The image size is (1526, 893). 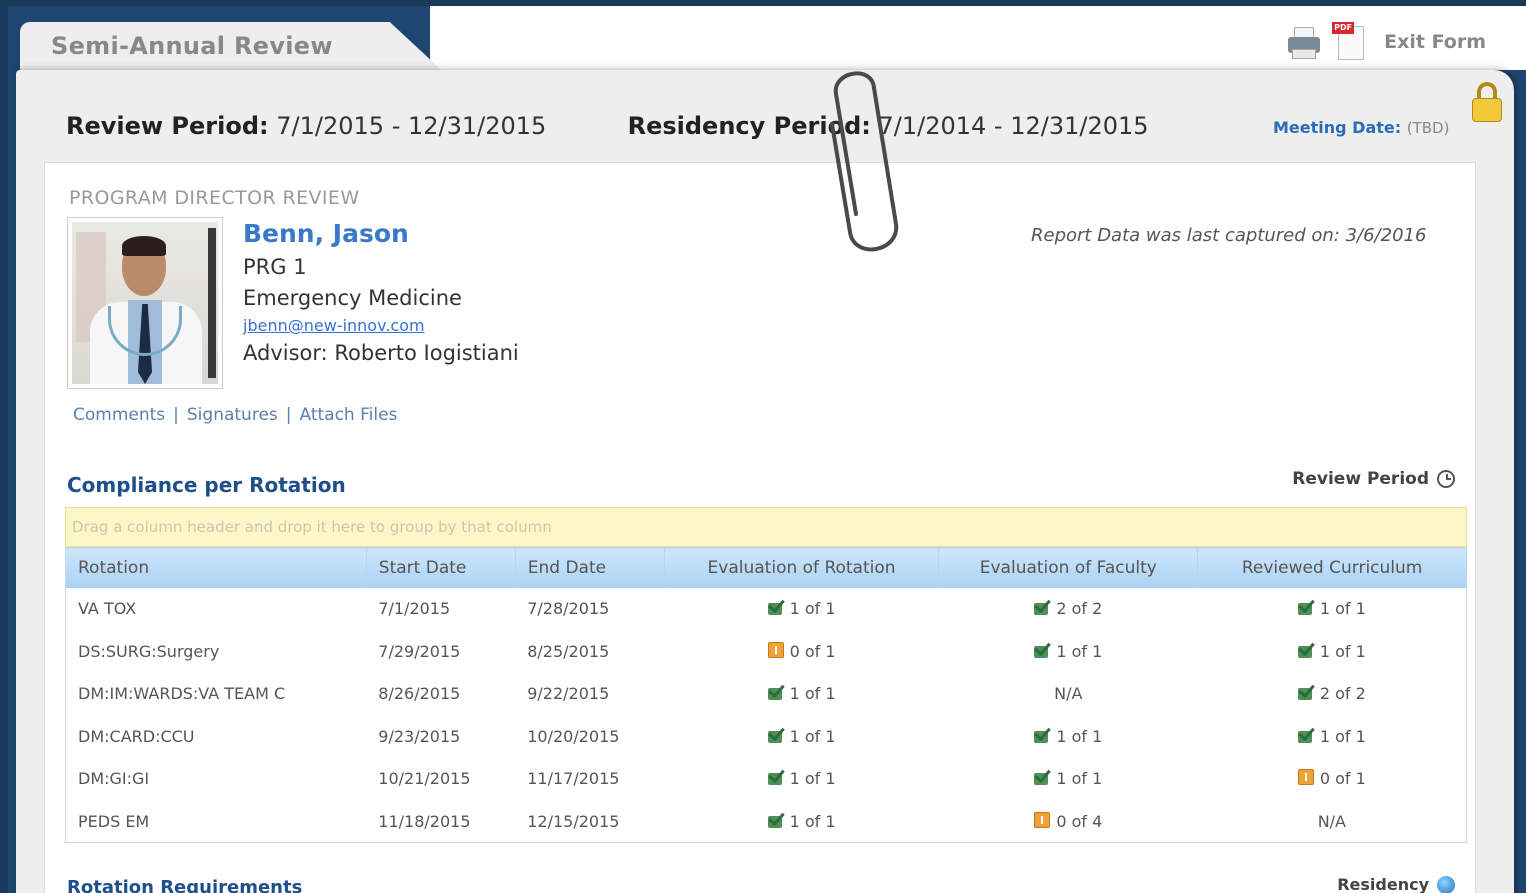 I want to click on clock-icon, so click(x=1446, y=479).